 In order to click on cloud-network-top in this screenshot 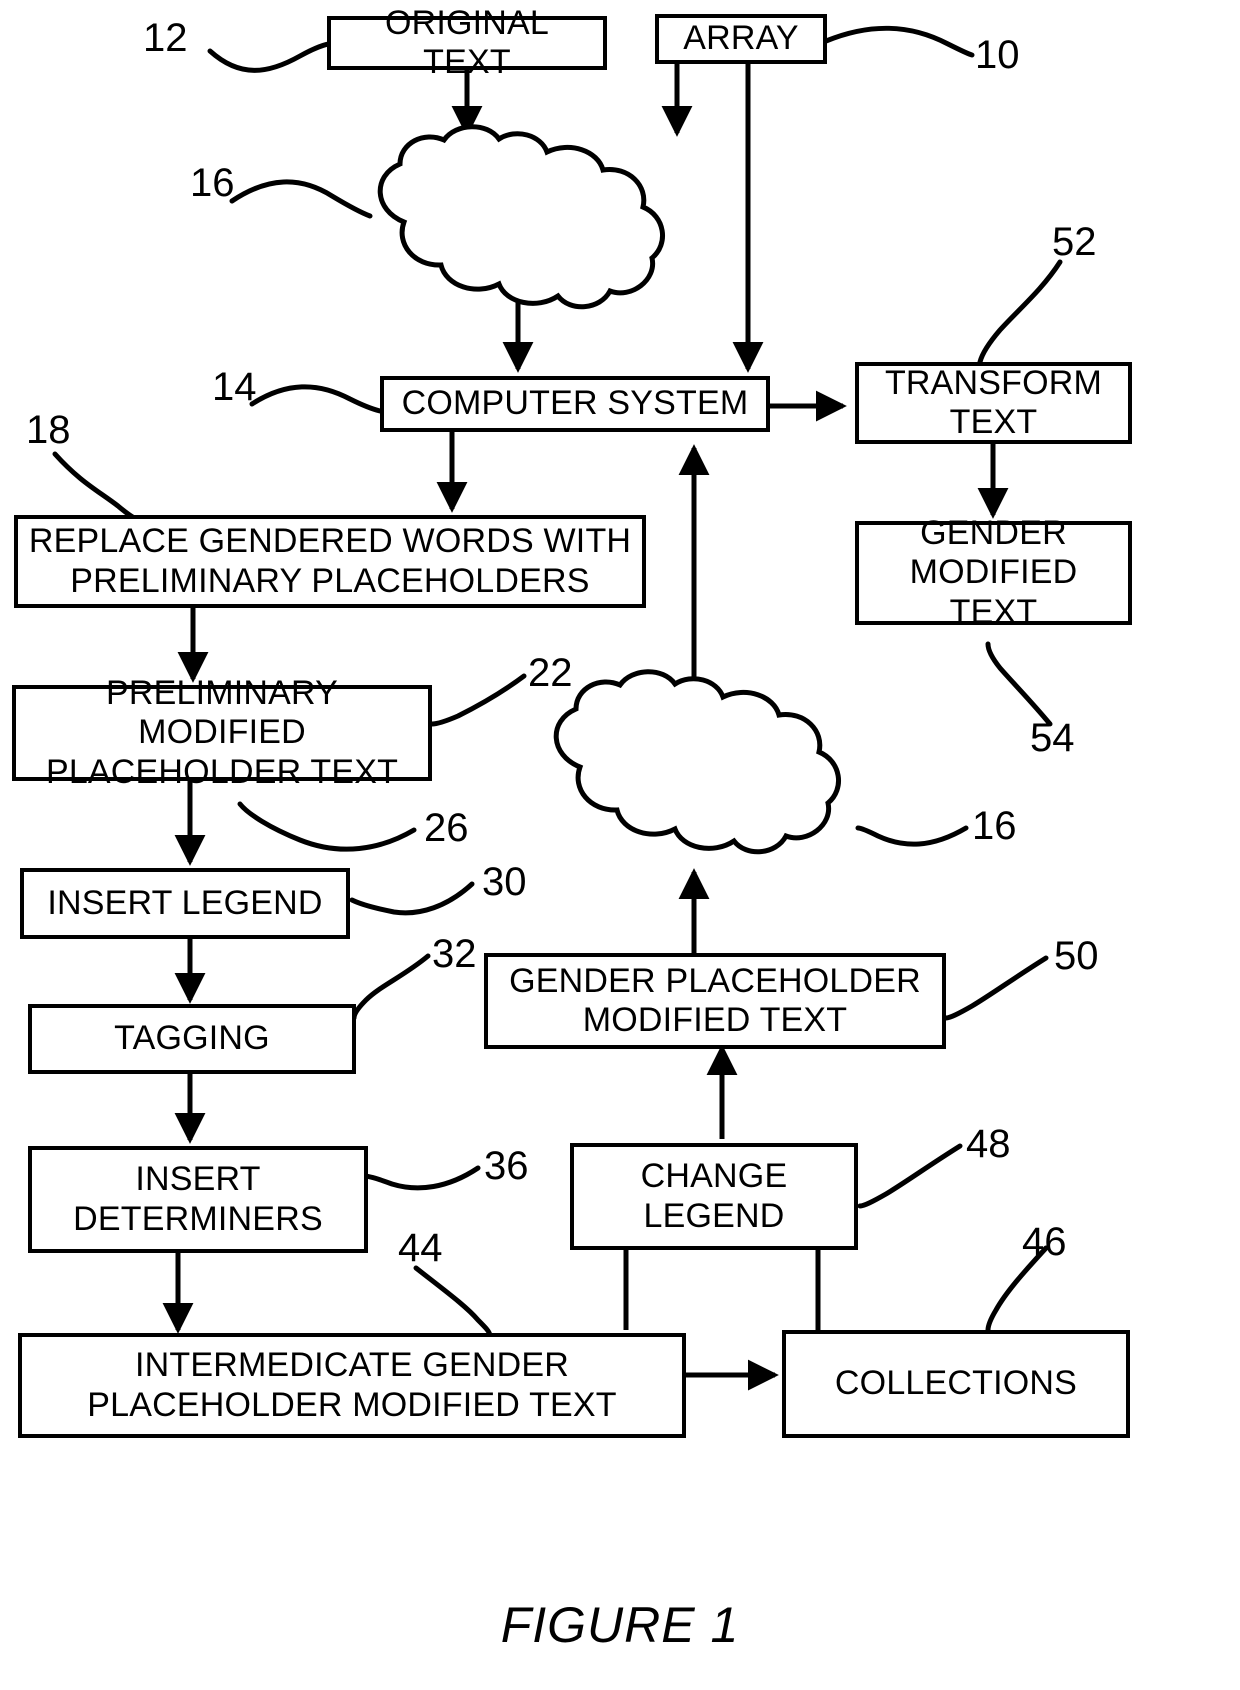, I will do `click(521, 217)`.